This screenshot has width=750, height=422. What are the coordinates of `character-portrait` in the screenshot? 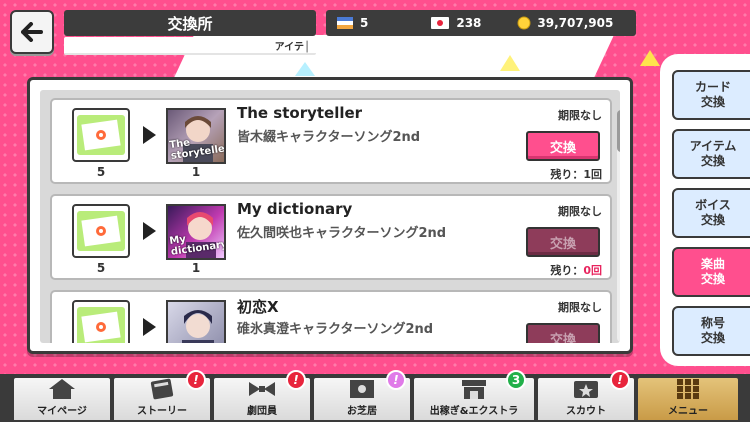 It's located at (198, 326).